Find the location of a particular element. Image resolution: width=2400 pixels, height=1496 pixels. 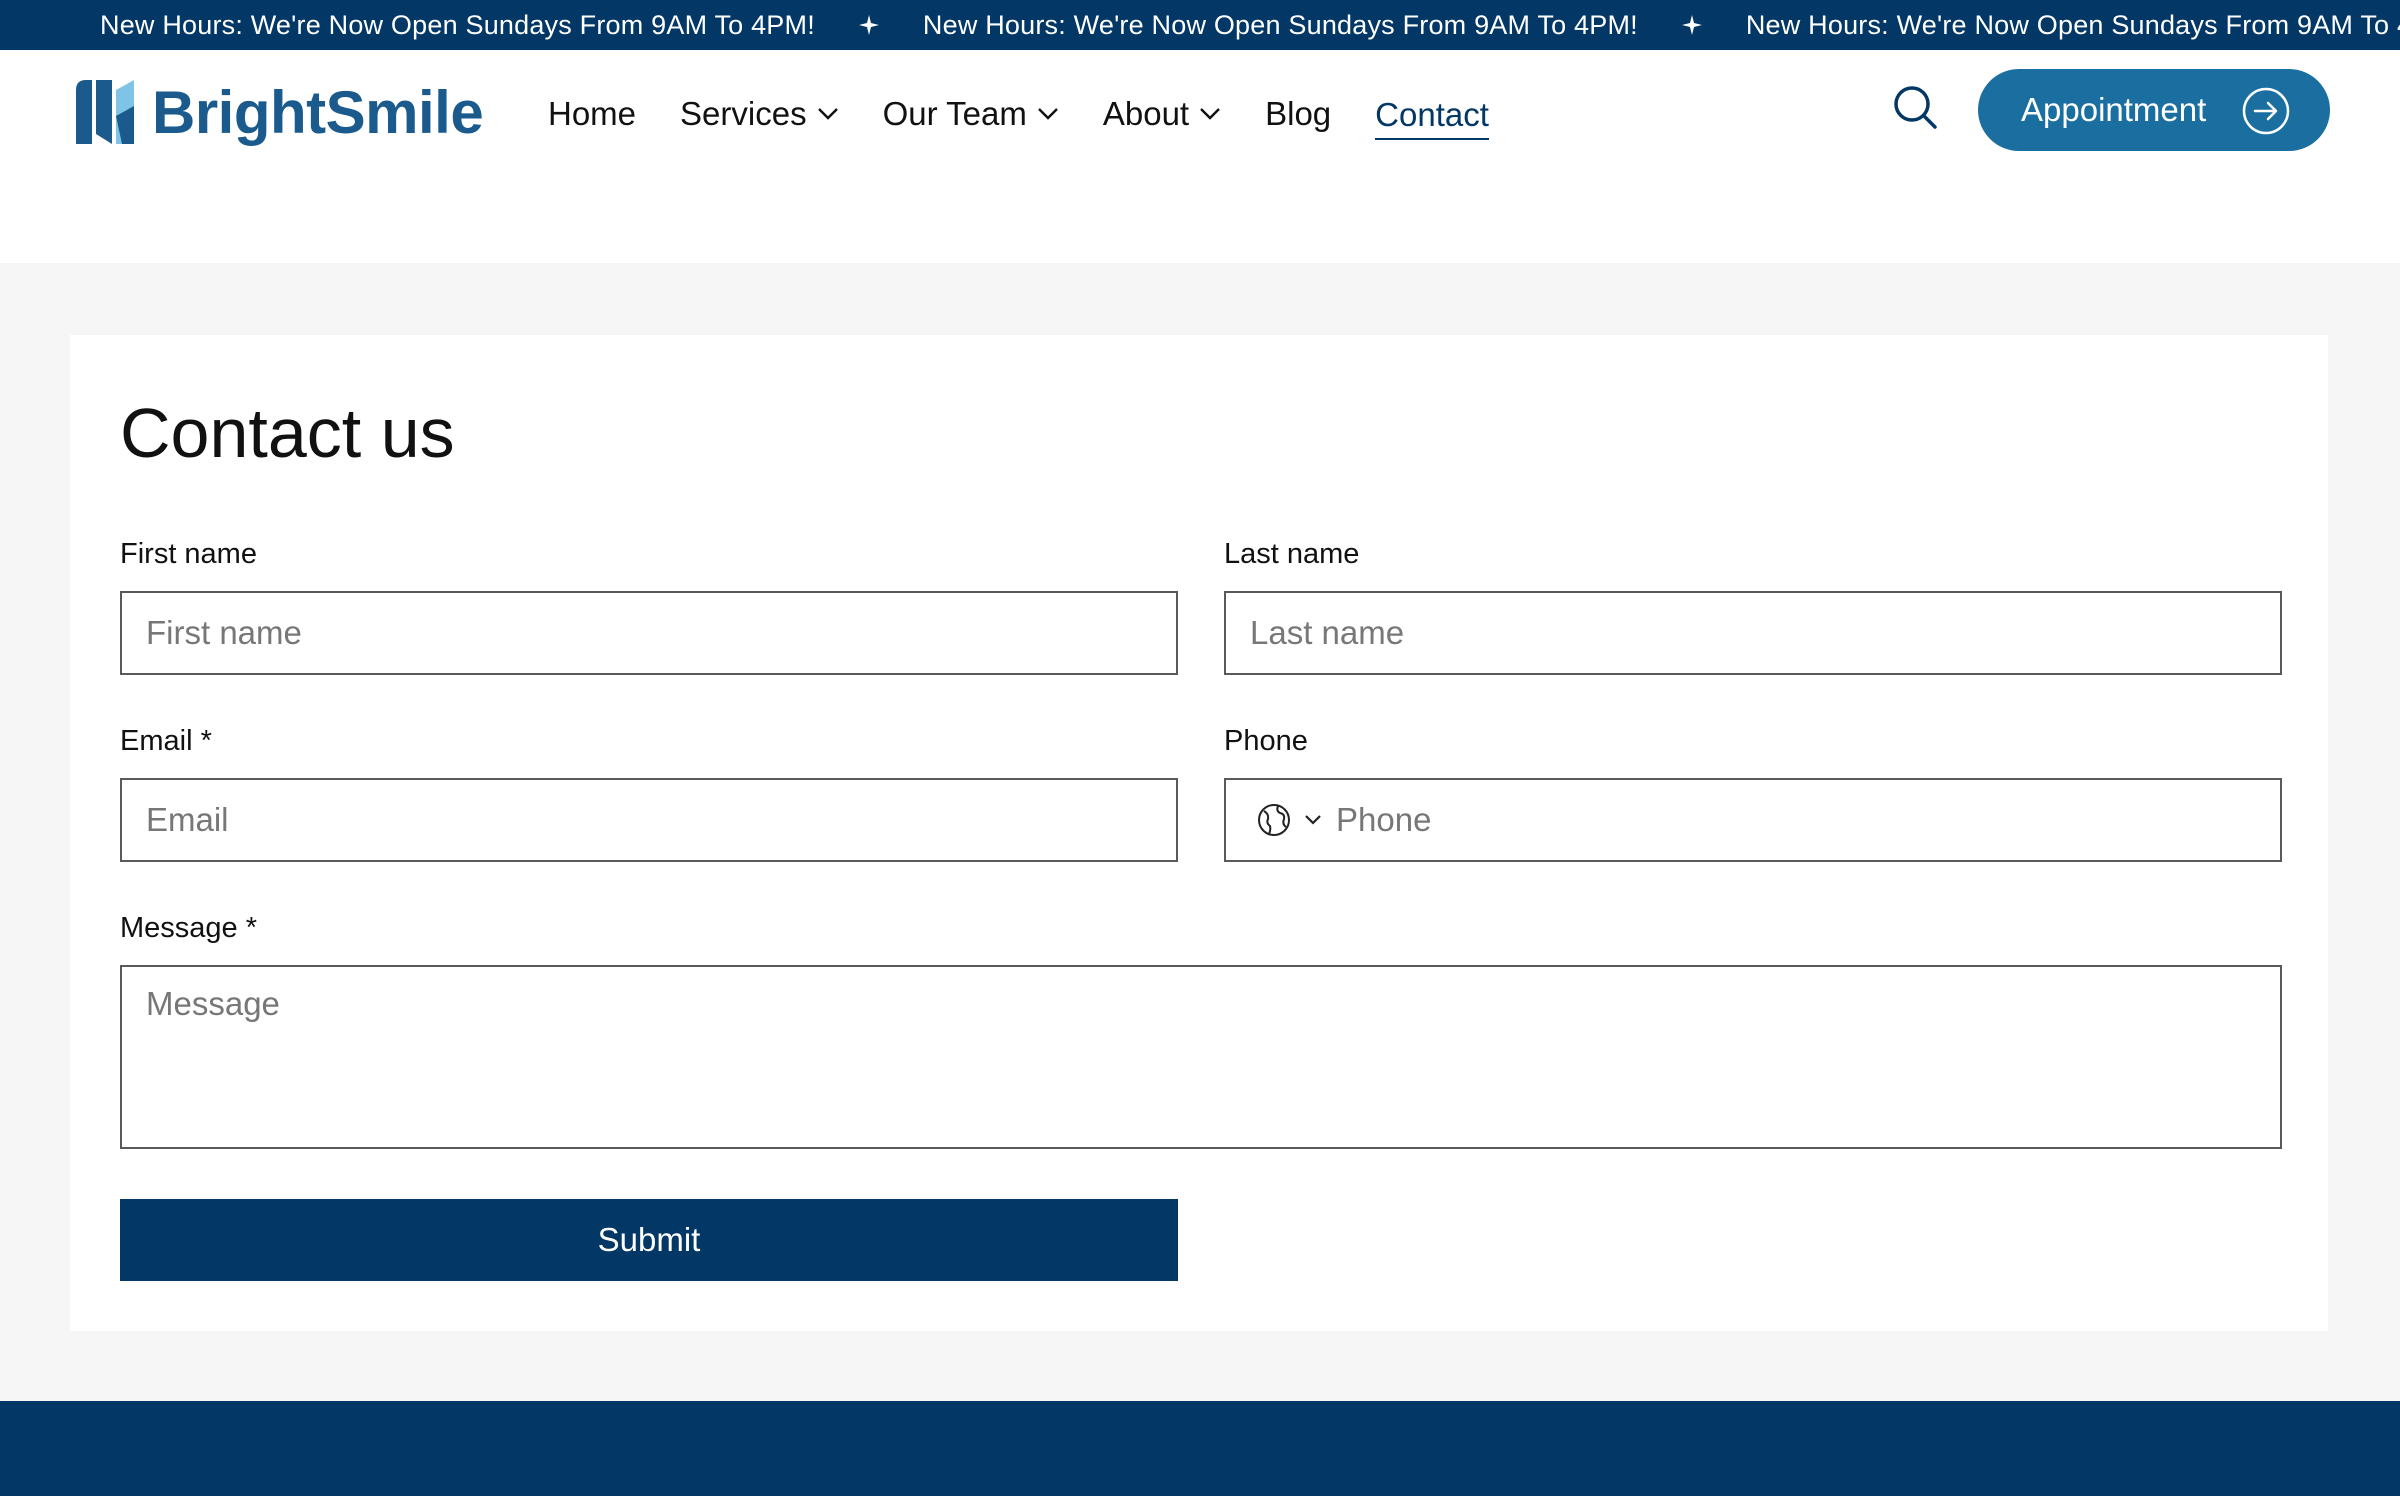

logo-icon is located at coordinates (105, 112).